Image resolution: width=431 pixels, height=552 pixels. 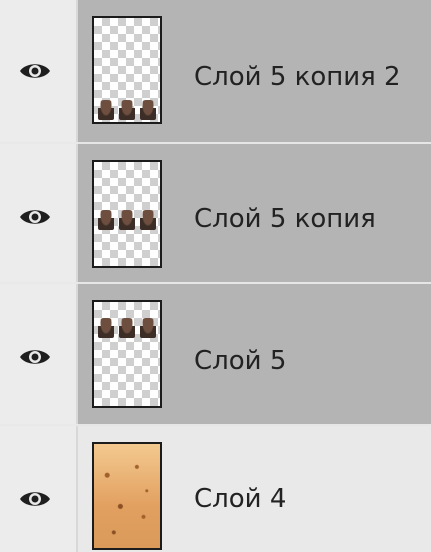 What do you see at coordinates (240, 361) in the screenshot?
I see `layer-name: Слой 5` at bounding box center [240, 361].